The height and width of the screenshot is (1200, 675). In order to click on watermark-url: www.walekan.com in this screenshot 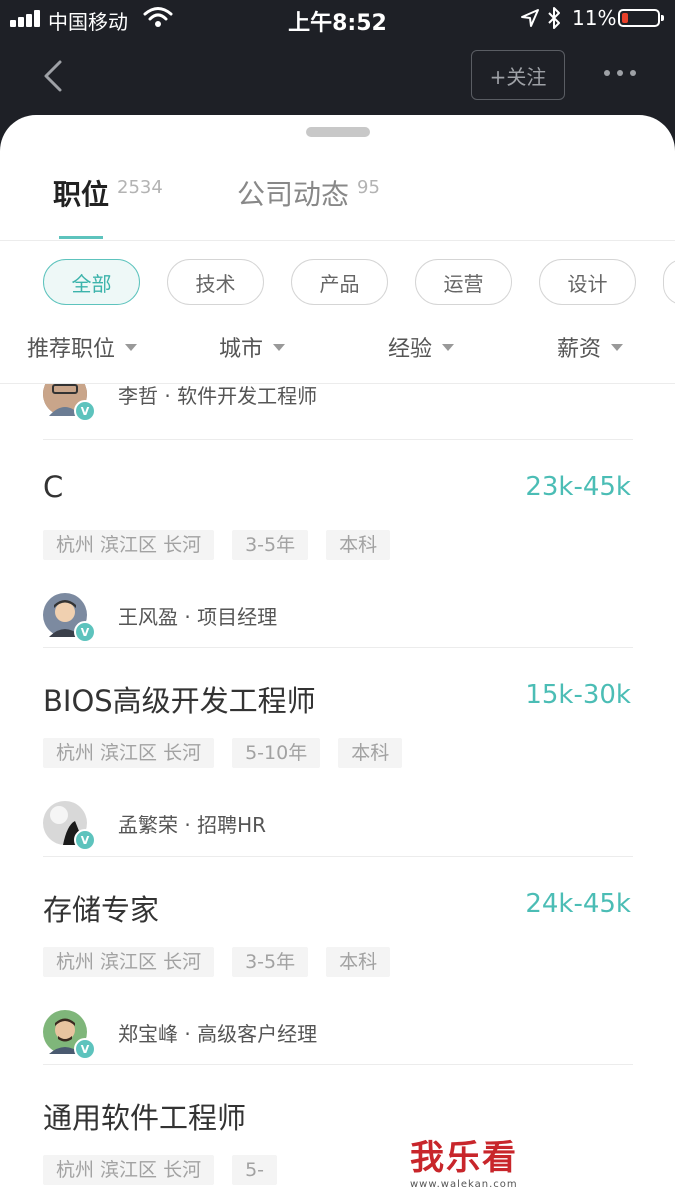, I will do `click(464, 1184)`.